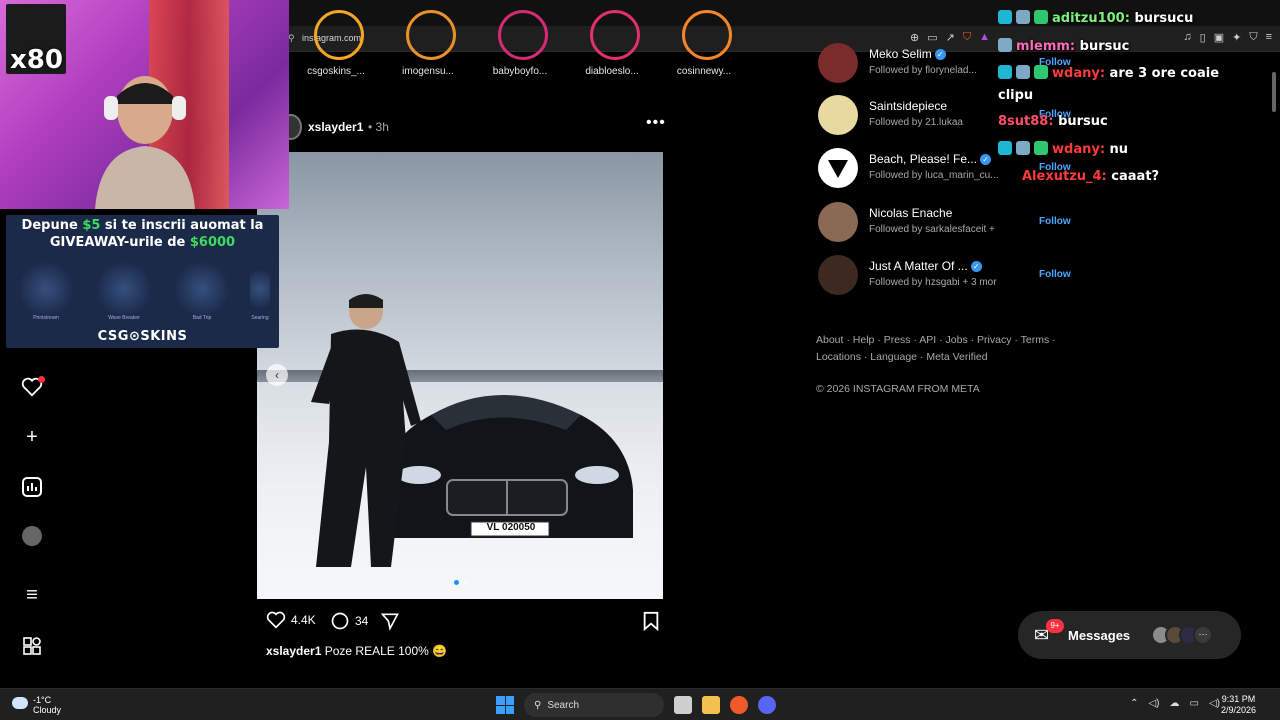 Image resolution: width=1280 pixels, height=720 pixels. I want to click on chat-text: clipu, so click(1016, 95).